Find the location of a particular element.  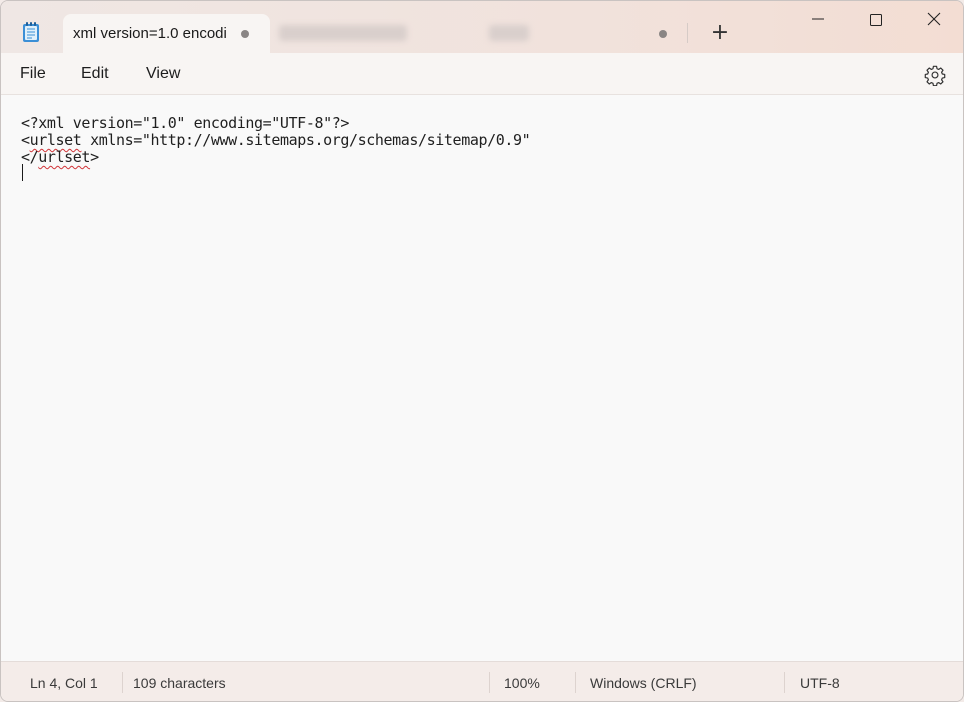

plus-icon: + is located at coordinates (720, 34).